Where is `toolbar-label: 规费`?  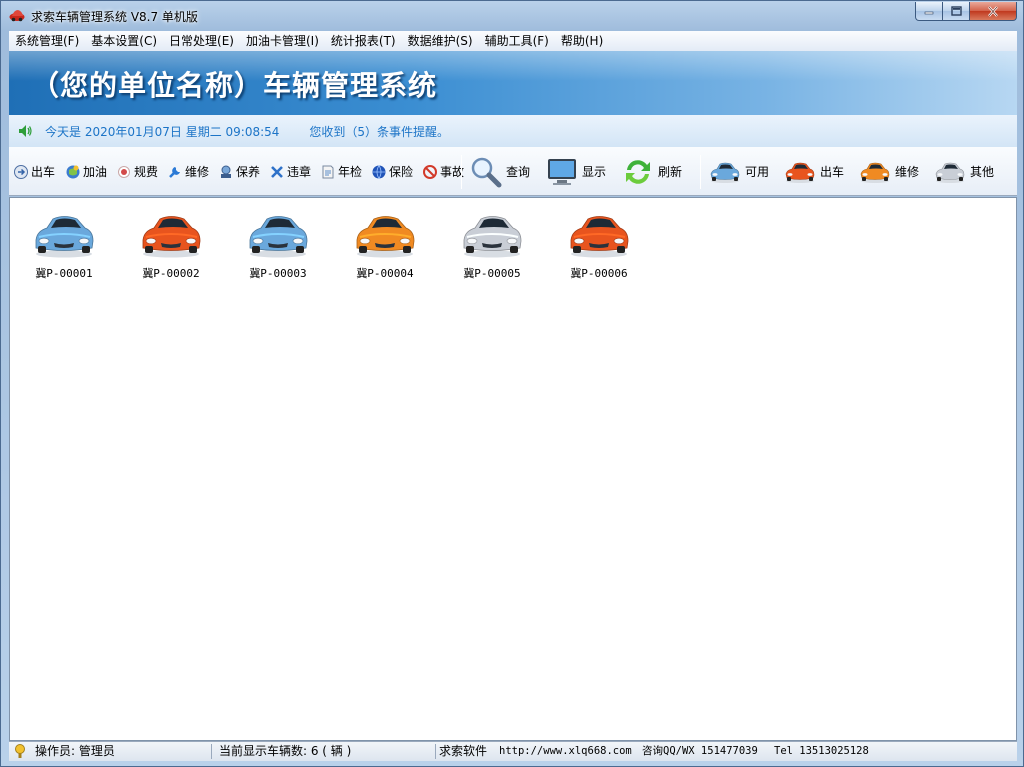
toolbar-label: 规费 is located at coordinates (146, 172).